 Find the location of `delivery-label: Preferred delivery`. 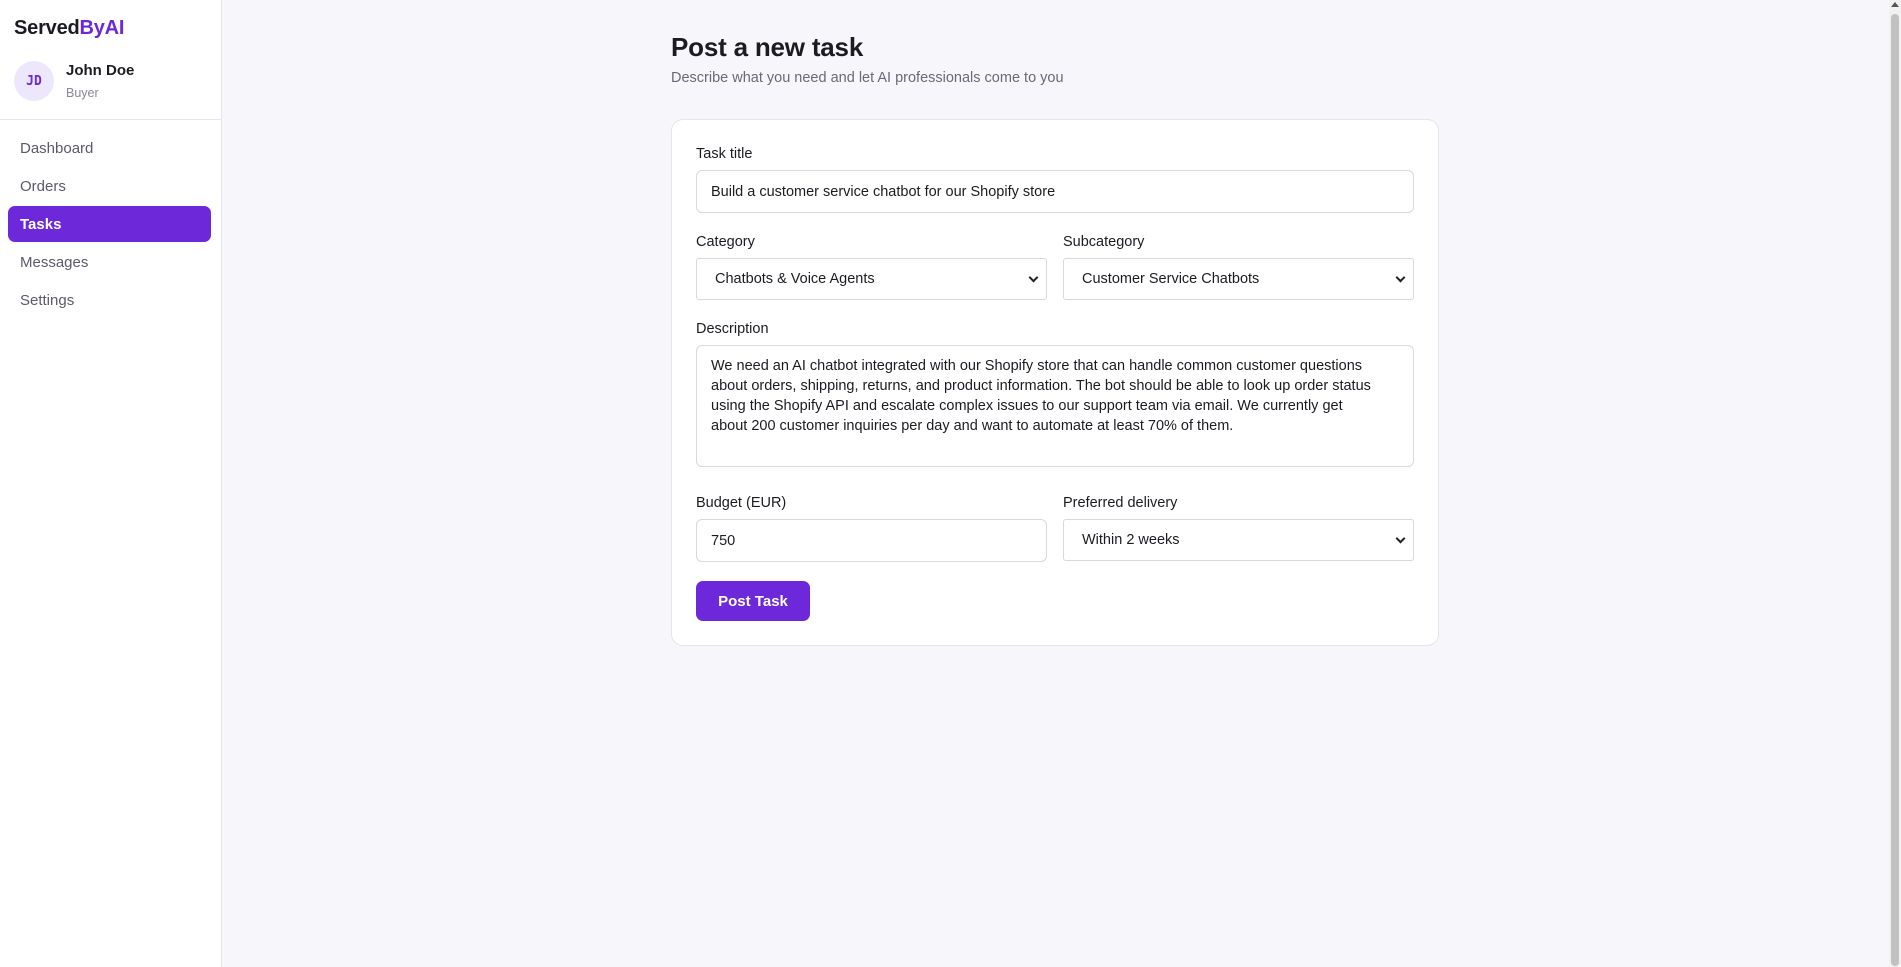

delivery-label: Preferred delivery is located at coordinates (1120, 503).